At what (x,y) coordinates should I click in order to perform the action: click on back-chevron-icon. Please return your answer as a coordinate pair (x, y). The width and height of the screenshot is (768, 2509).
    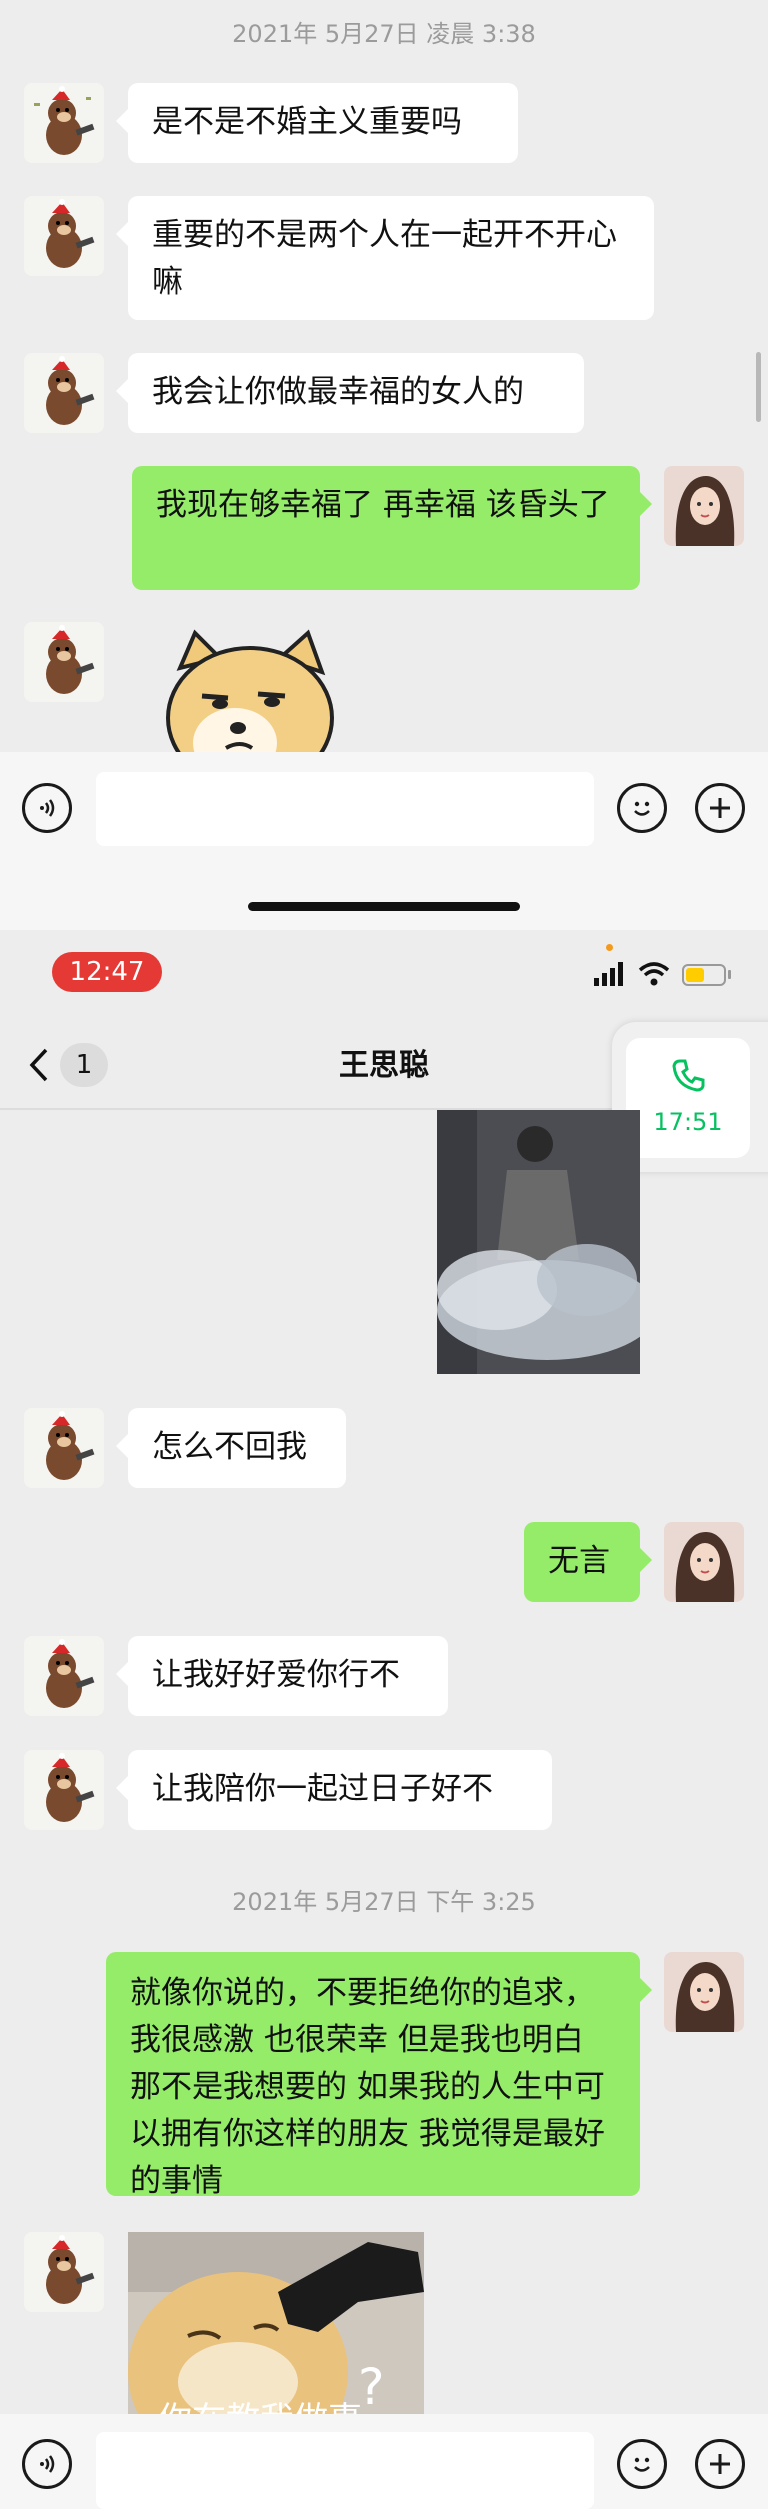
    Looking at the image, I should click on (38, 1065).